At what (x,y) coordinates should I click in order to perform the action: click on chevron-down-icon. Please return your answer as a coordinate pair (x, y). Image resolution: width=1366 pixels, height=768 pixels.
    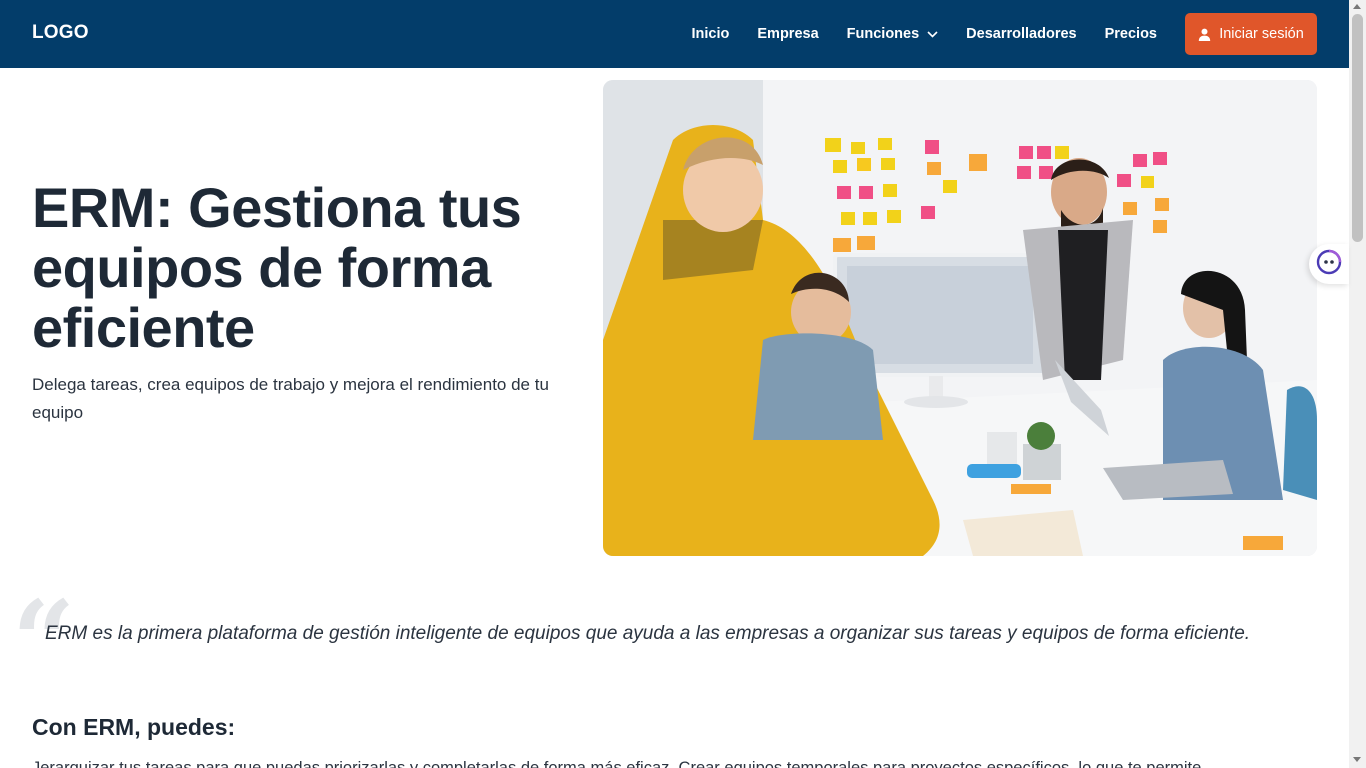
    Looking at the image, I should click on (932, 34).